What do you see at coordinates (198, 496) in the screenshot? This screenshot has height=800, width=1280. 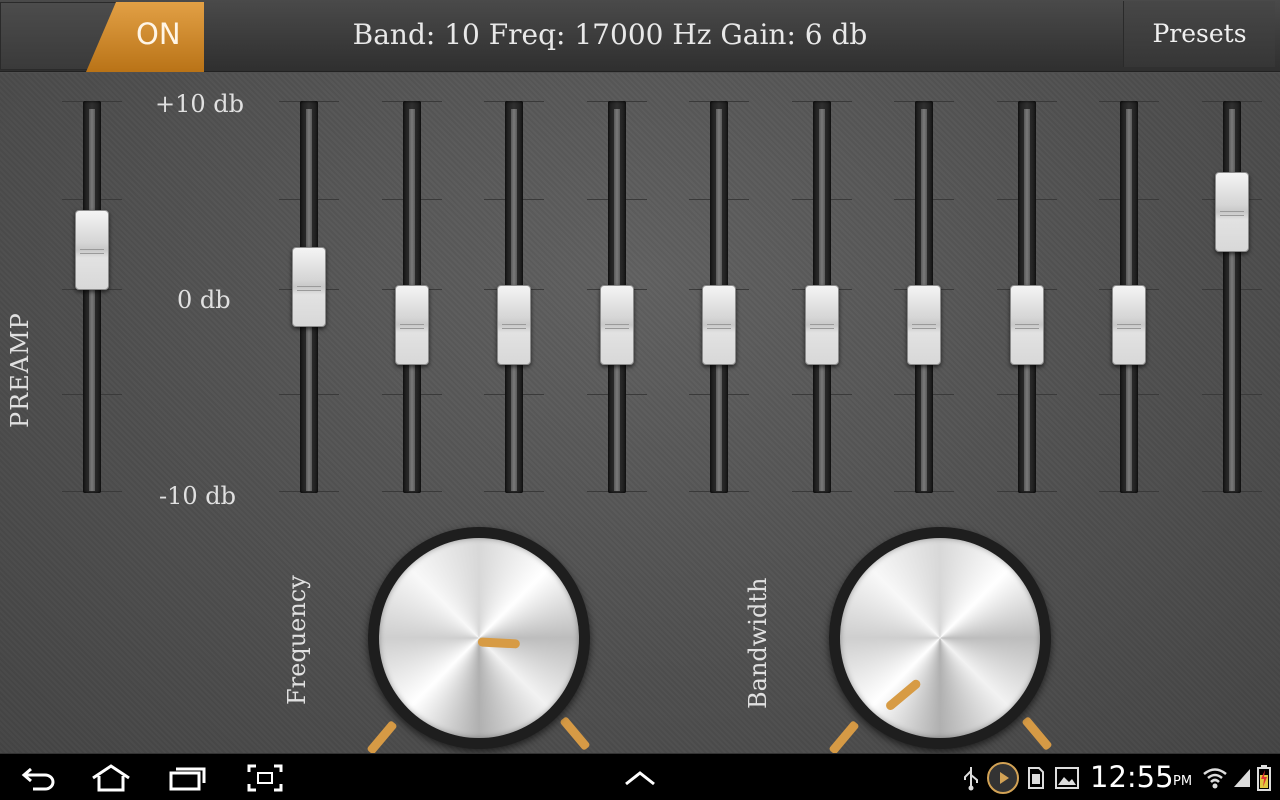 I see `scale-bottom-label: -10 db` at bounding box center [198, 496].